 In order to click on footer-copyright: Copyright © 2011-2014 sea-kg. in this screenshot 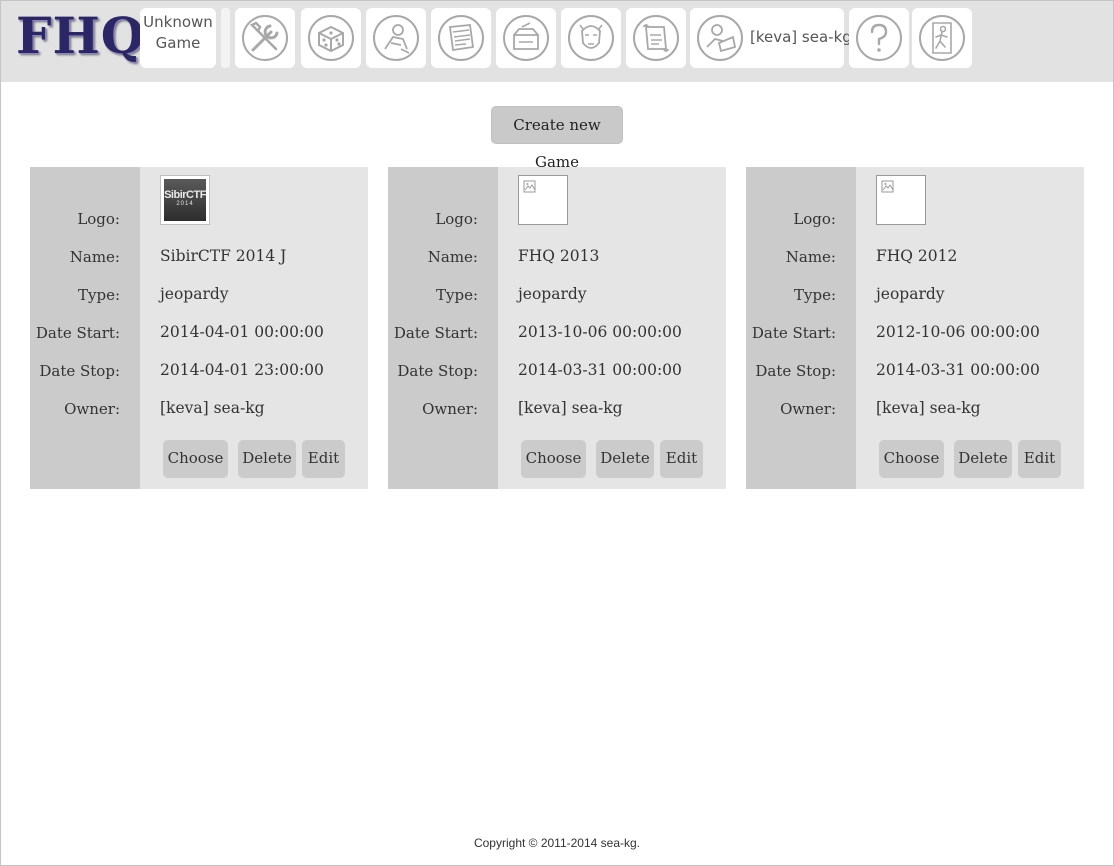, I will do `click(557, 843)`.